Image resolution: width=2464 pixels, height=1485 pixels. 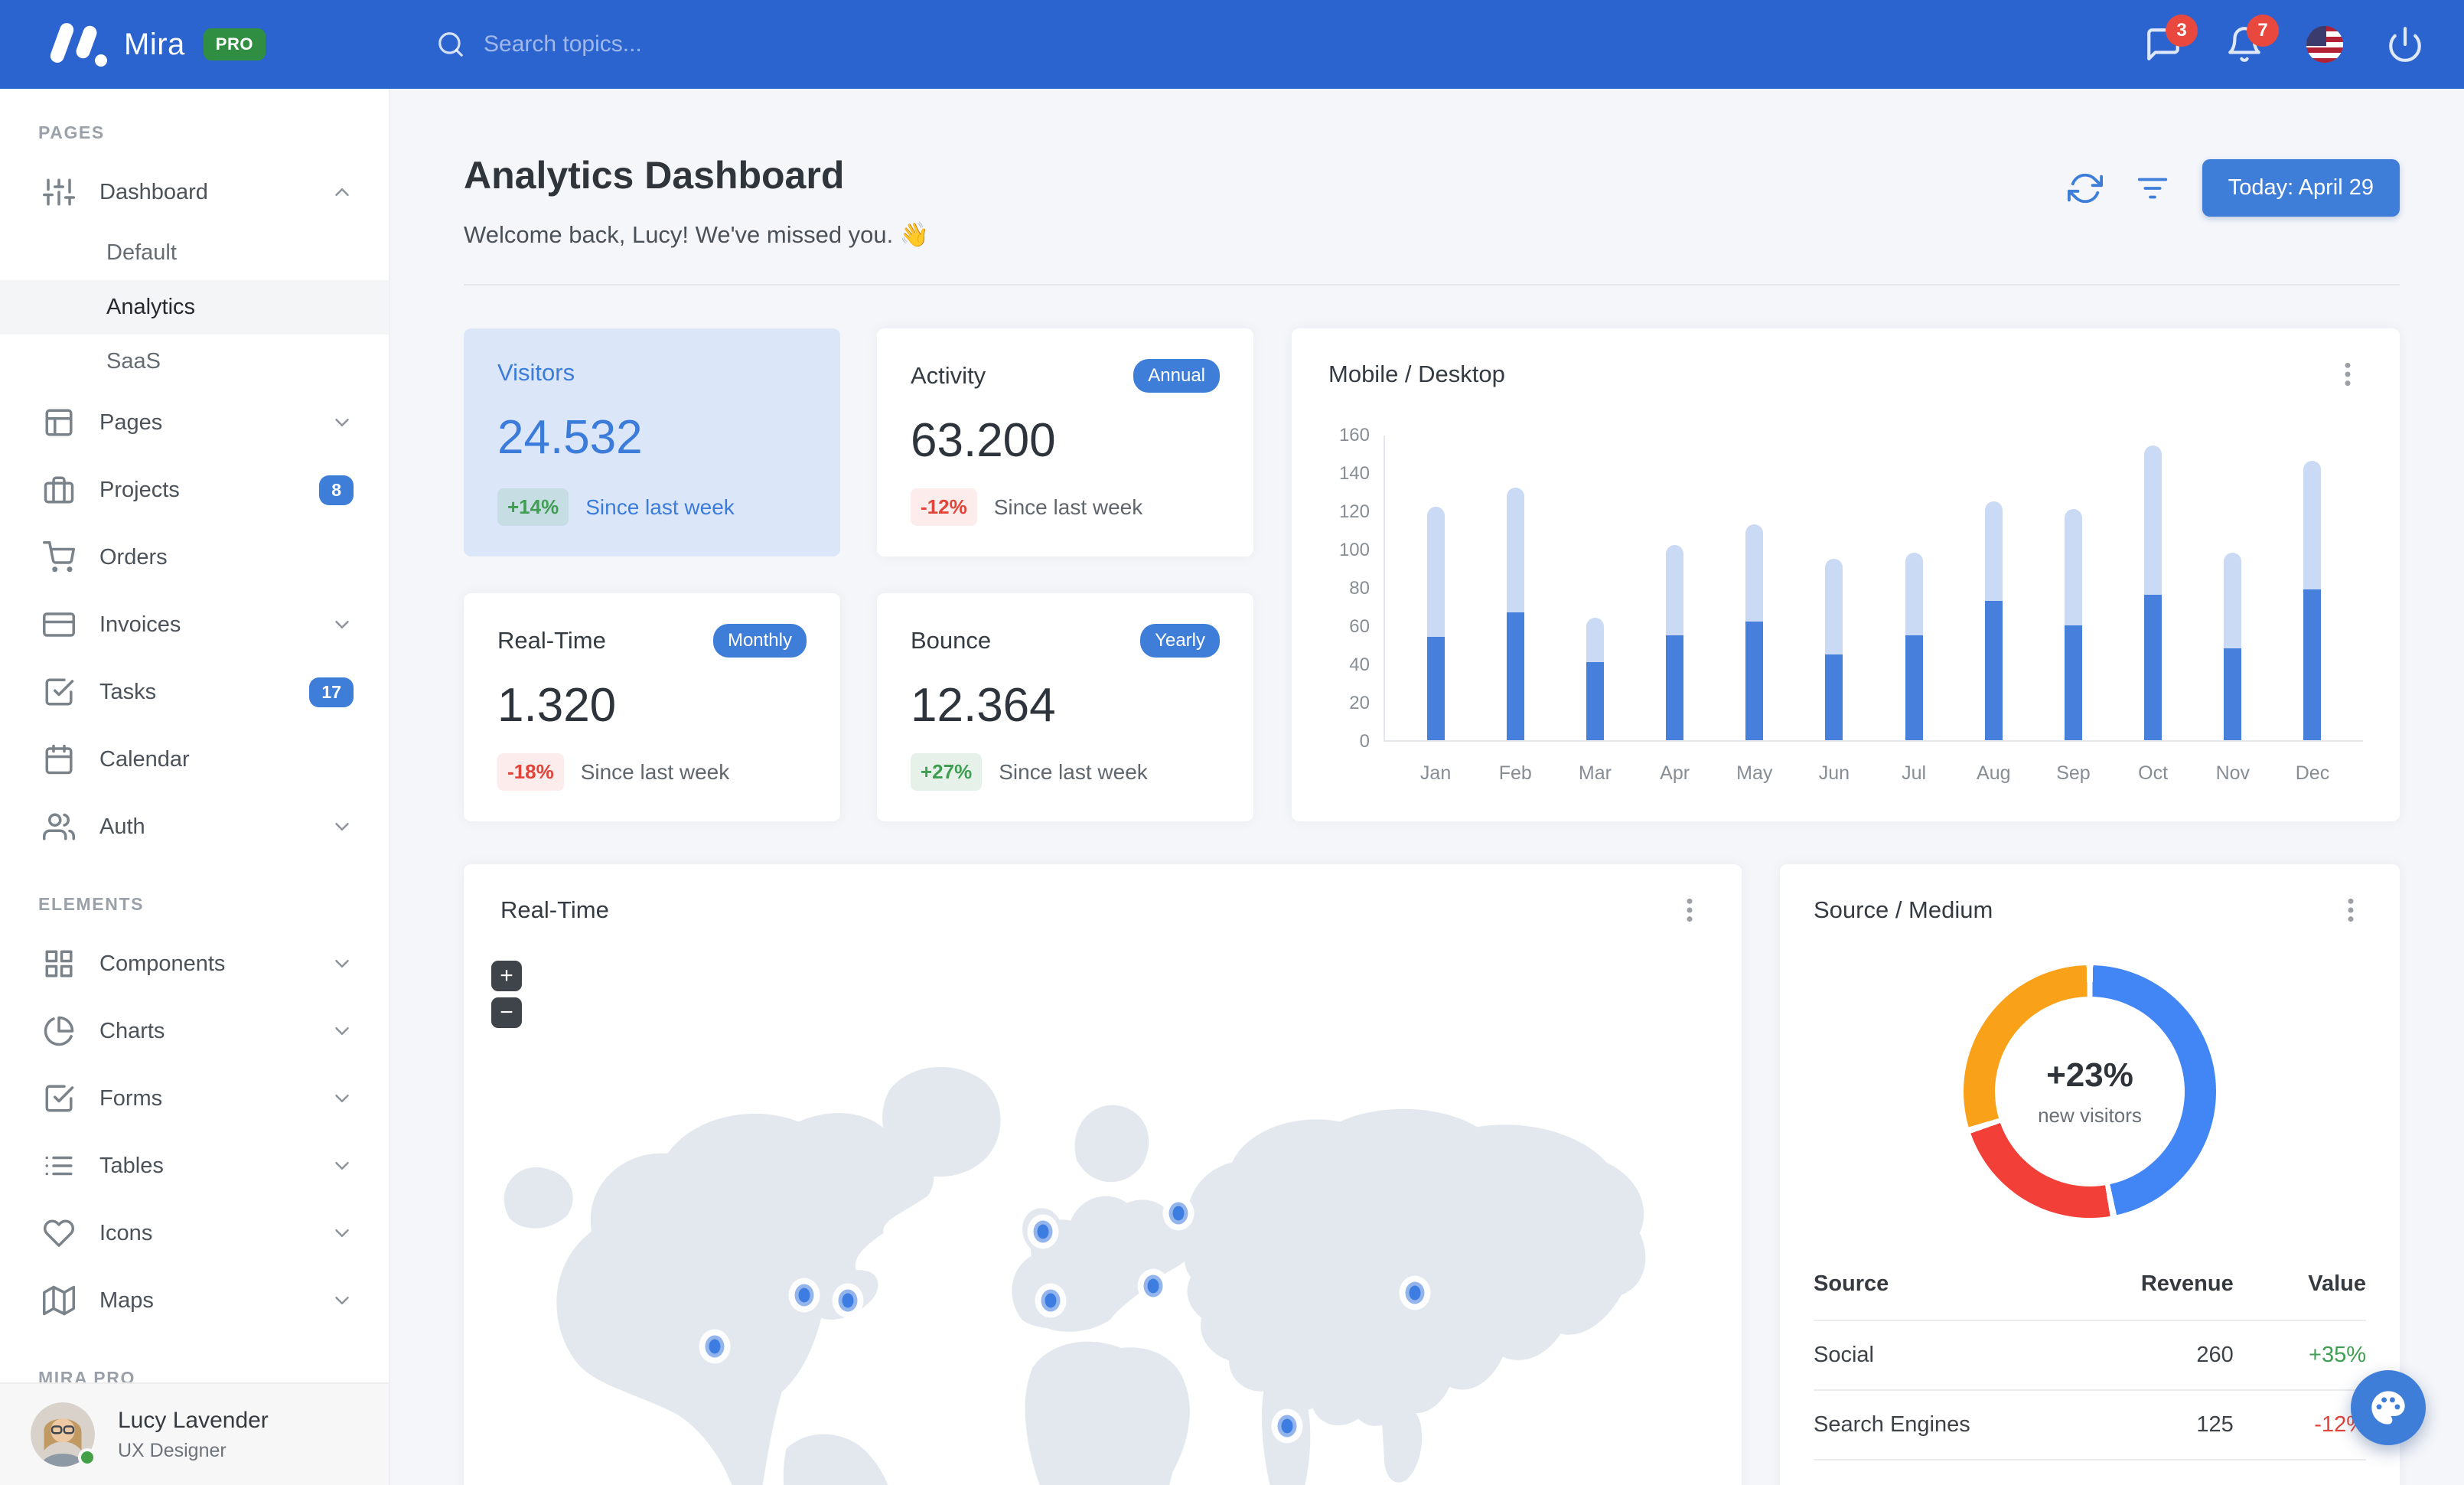 I want to click on palette-icon, so click(x=2388, y=1408).